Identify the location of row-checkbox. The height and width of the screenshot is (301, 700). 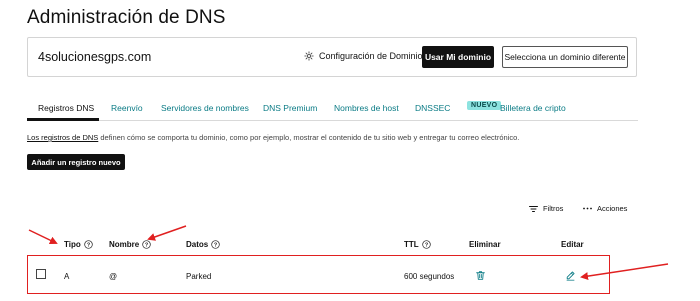
(41, 274).